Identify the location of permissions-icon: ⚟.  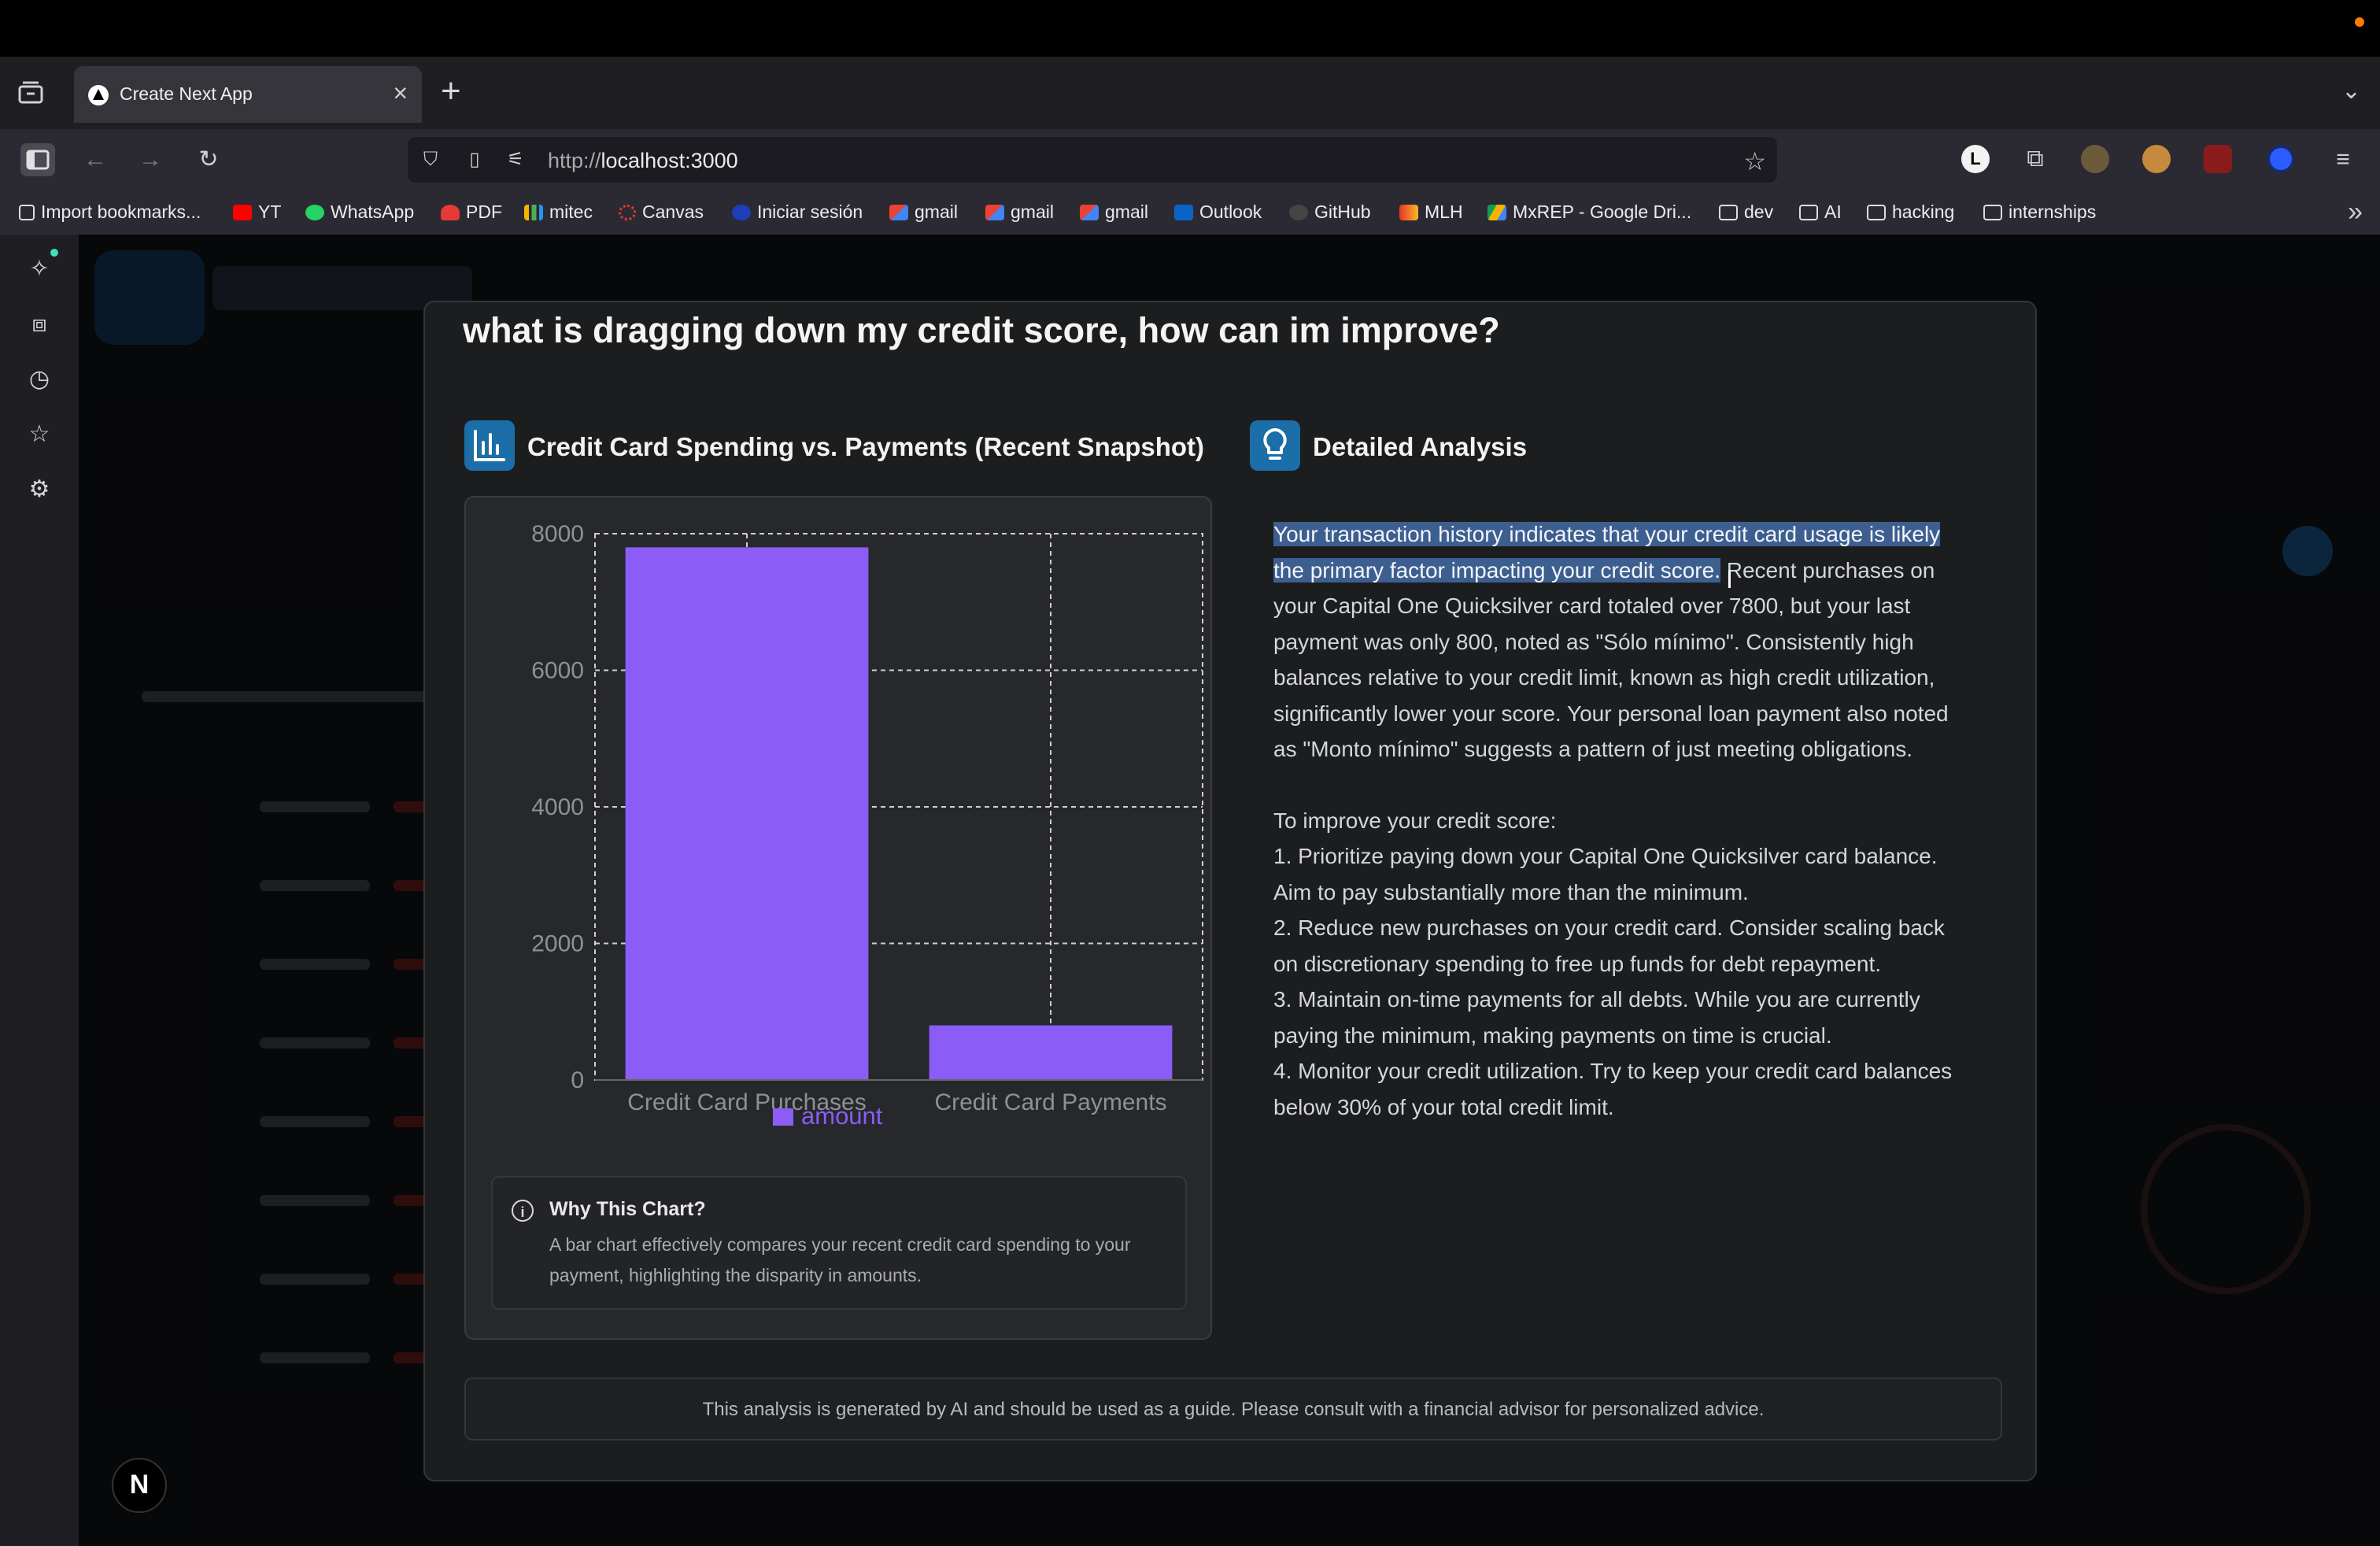
(515, 160).